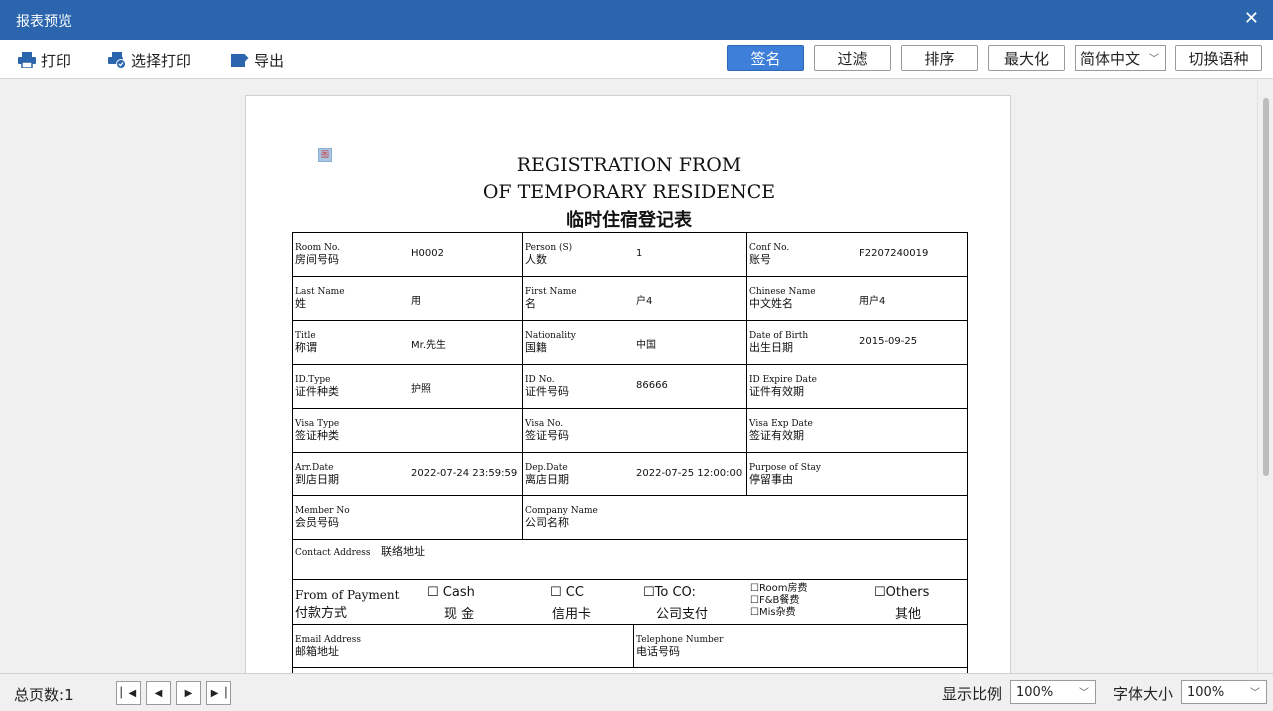 This screenshot has height=711, width=1273. What do you see at coordinates (1110, 58) in the screenshot?
I see `language-value: 简体中文` at bounding box center [1110, 58].